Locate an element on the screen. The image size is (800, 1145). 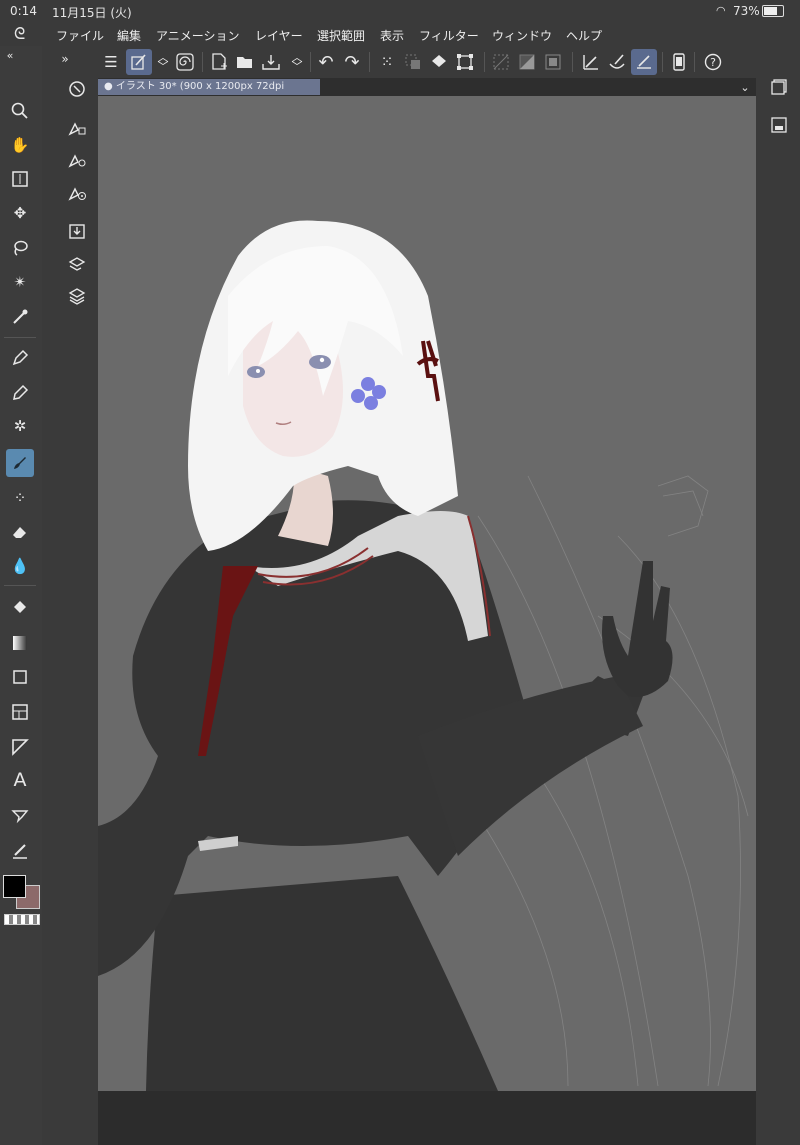
chevron-down-icon: ⌄ is located at coordinates (745, 87).